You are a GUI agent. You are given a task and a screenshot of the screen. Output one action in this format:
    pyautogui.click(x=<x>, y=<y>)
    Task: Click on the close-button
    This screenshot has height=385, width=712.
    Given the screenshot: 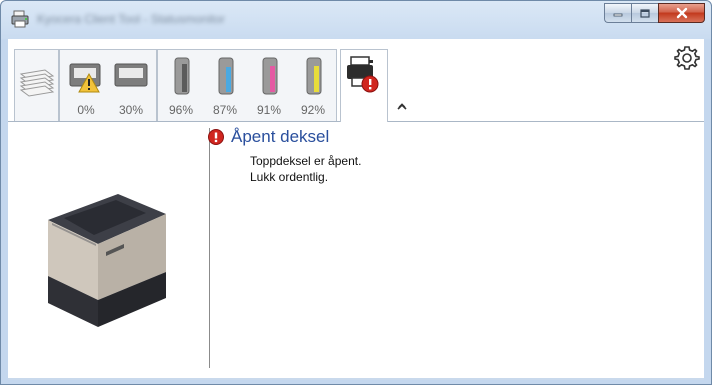 What is the action you would take?
    pyautogui.click(x=681, y=13)
    